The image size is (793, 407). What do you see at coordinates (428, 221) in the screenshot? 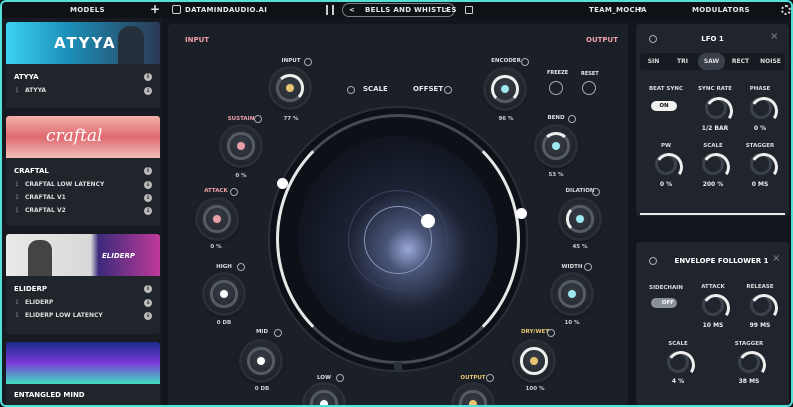
I see `xy-pad-handle` at bounding box center [428, 221].